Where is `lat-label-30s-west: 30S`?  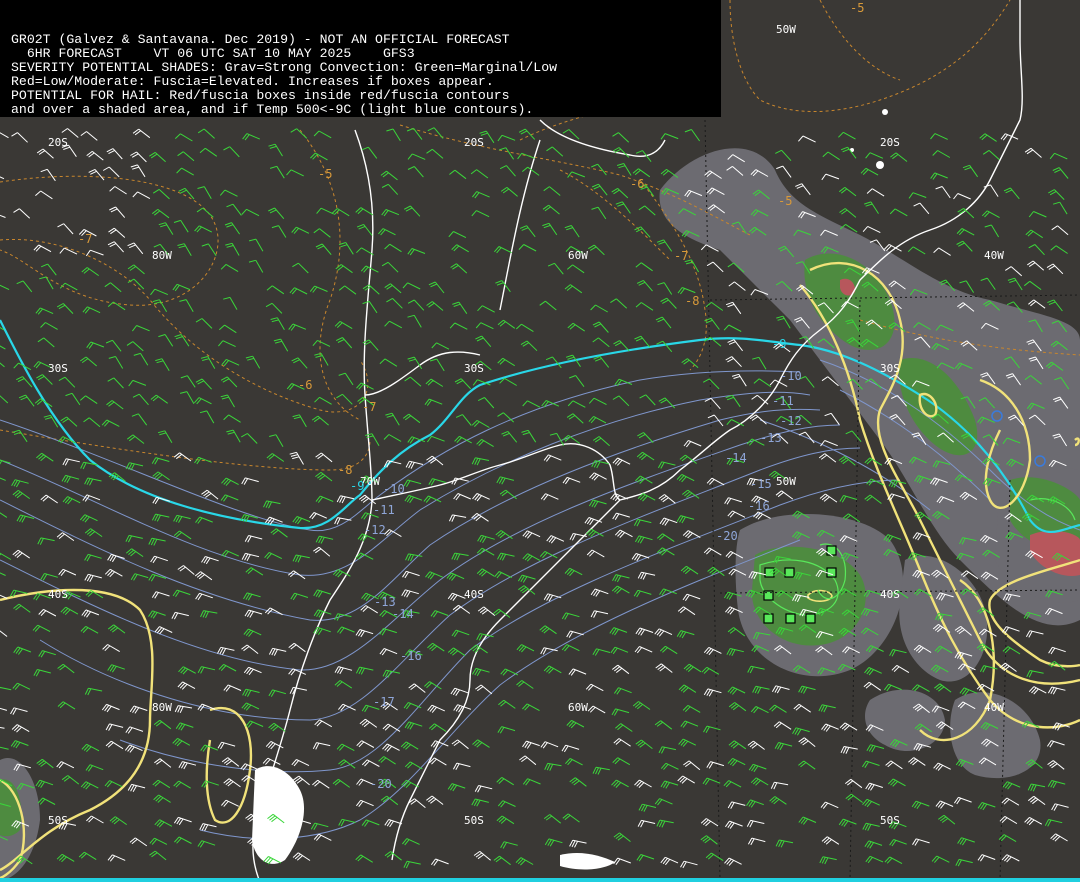
lat-label-30s-west: 30S is located at coordinates (58, 368).